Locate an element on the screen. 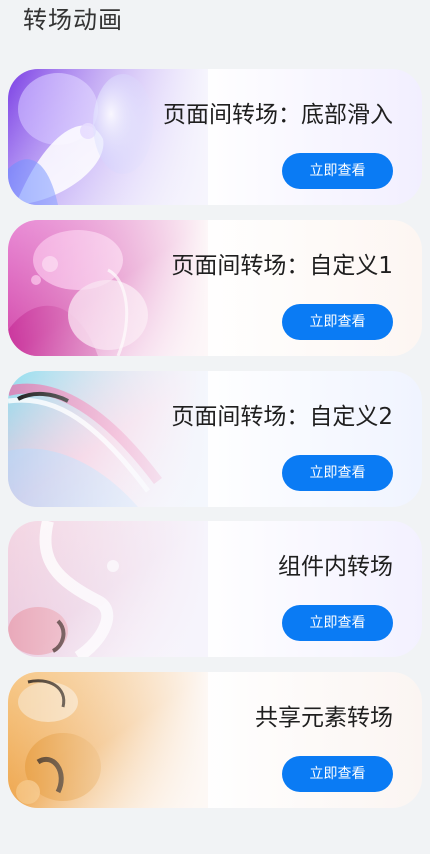 Image resolution: width=430 pixels, height=854 pixels. pale-pink-glass-image is located at coordinates (108, 589).